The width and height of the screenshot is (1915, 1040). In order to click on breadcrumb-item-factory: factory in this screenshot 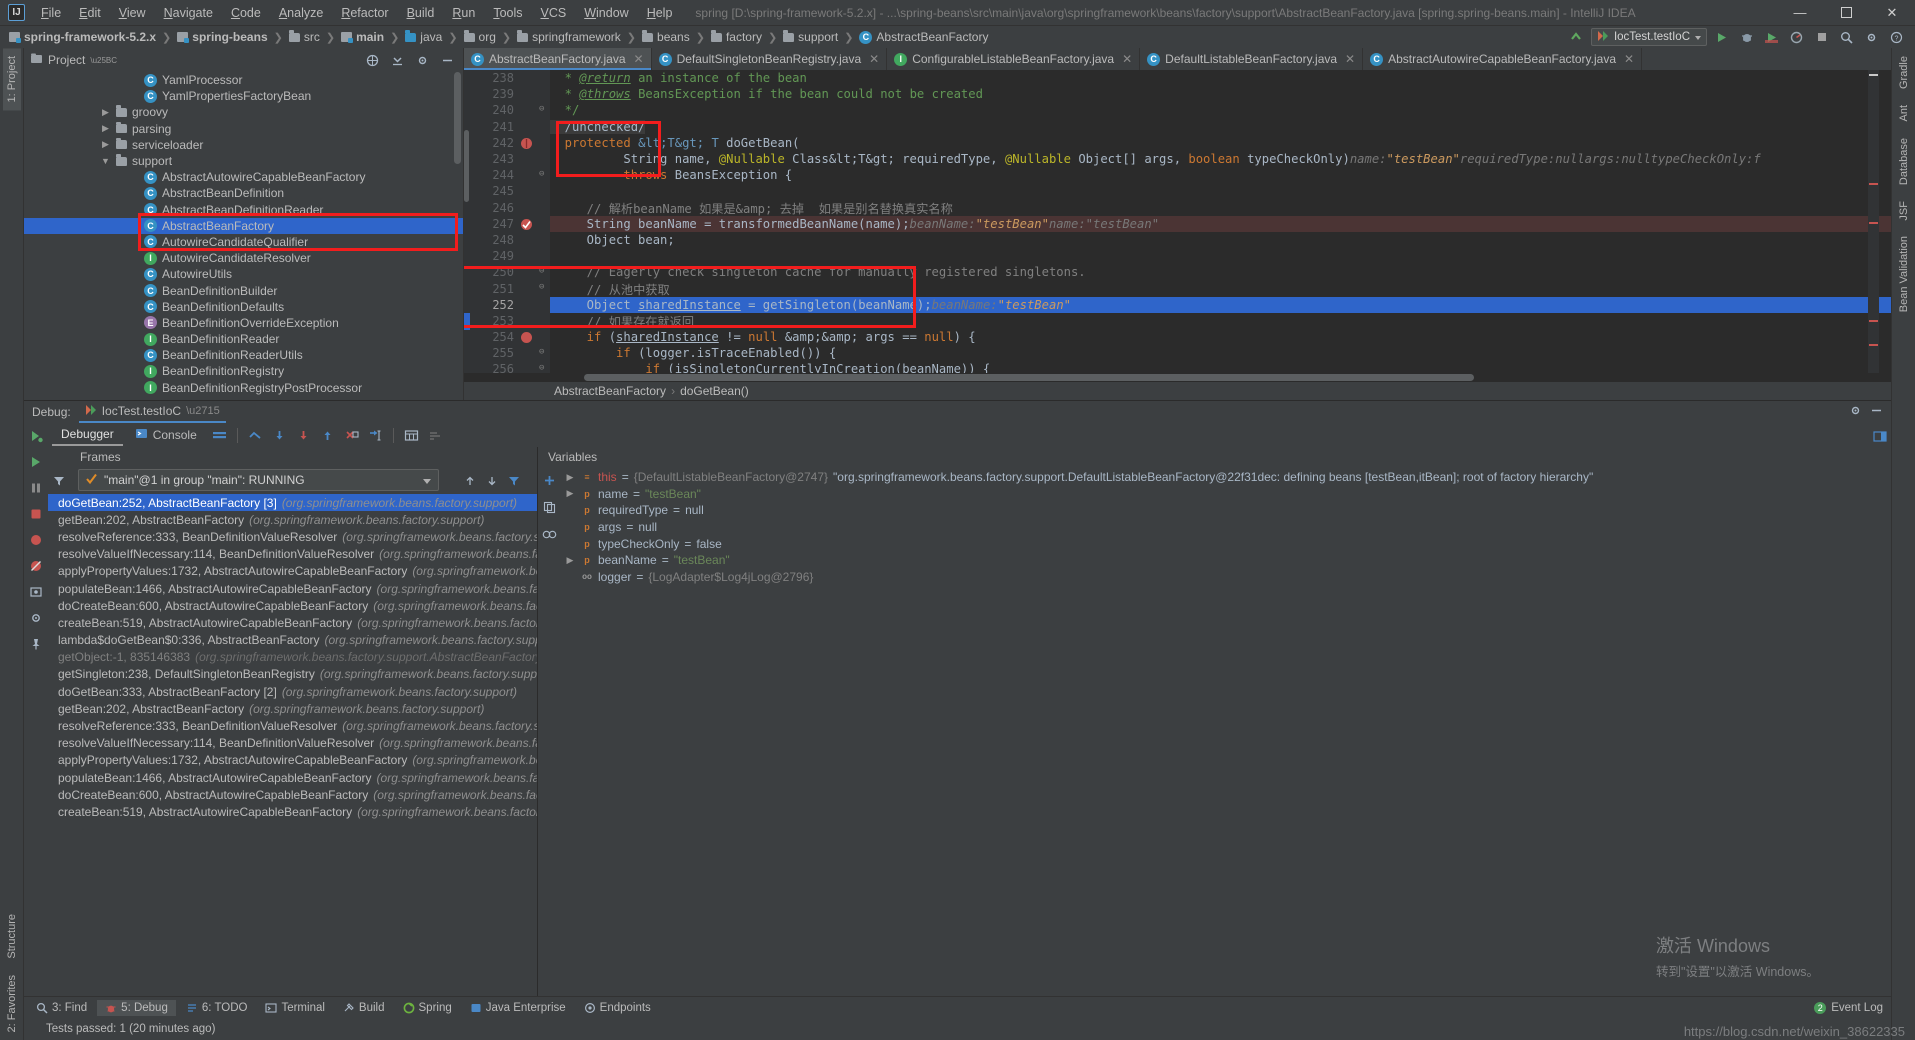, I will do `click(736, 37)`.